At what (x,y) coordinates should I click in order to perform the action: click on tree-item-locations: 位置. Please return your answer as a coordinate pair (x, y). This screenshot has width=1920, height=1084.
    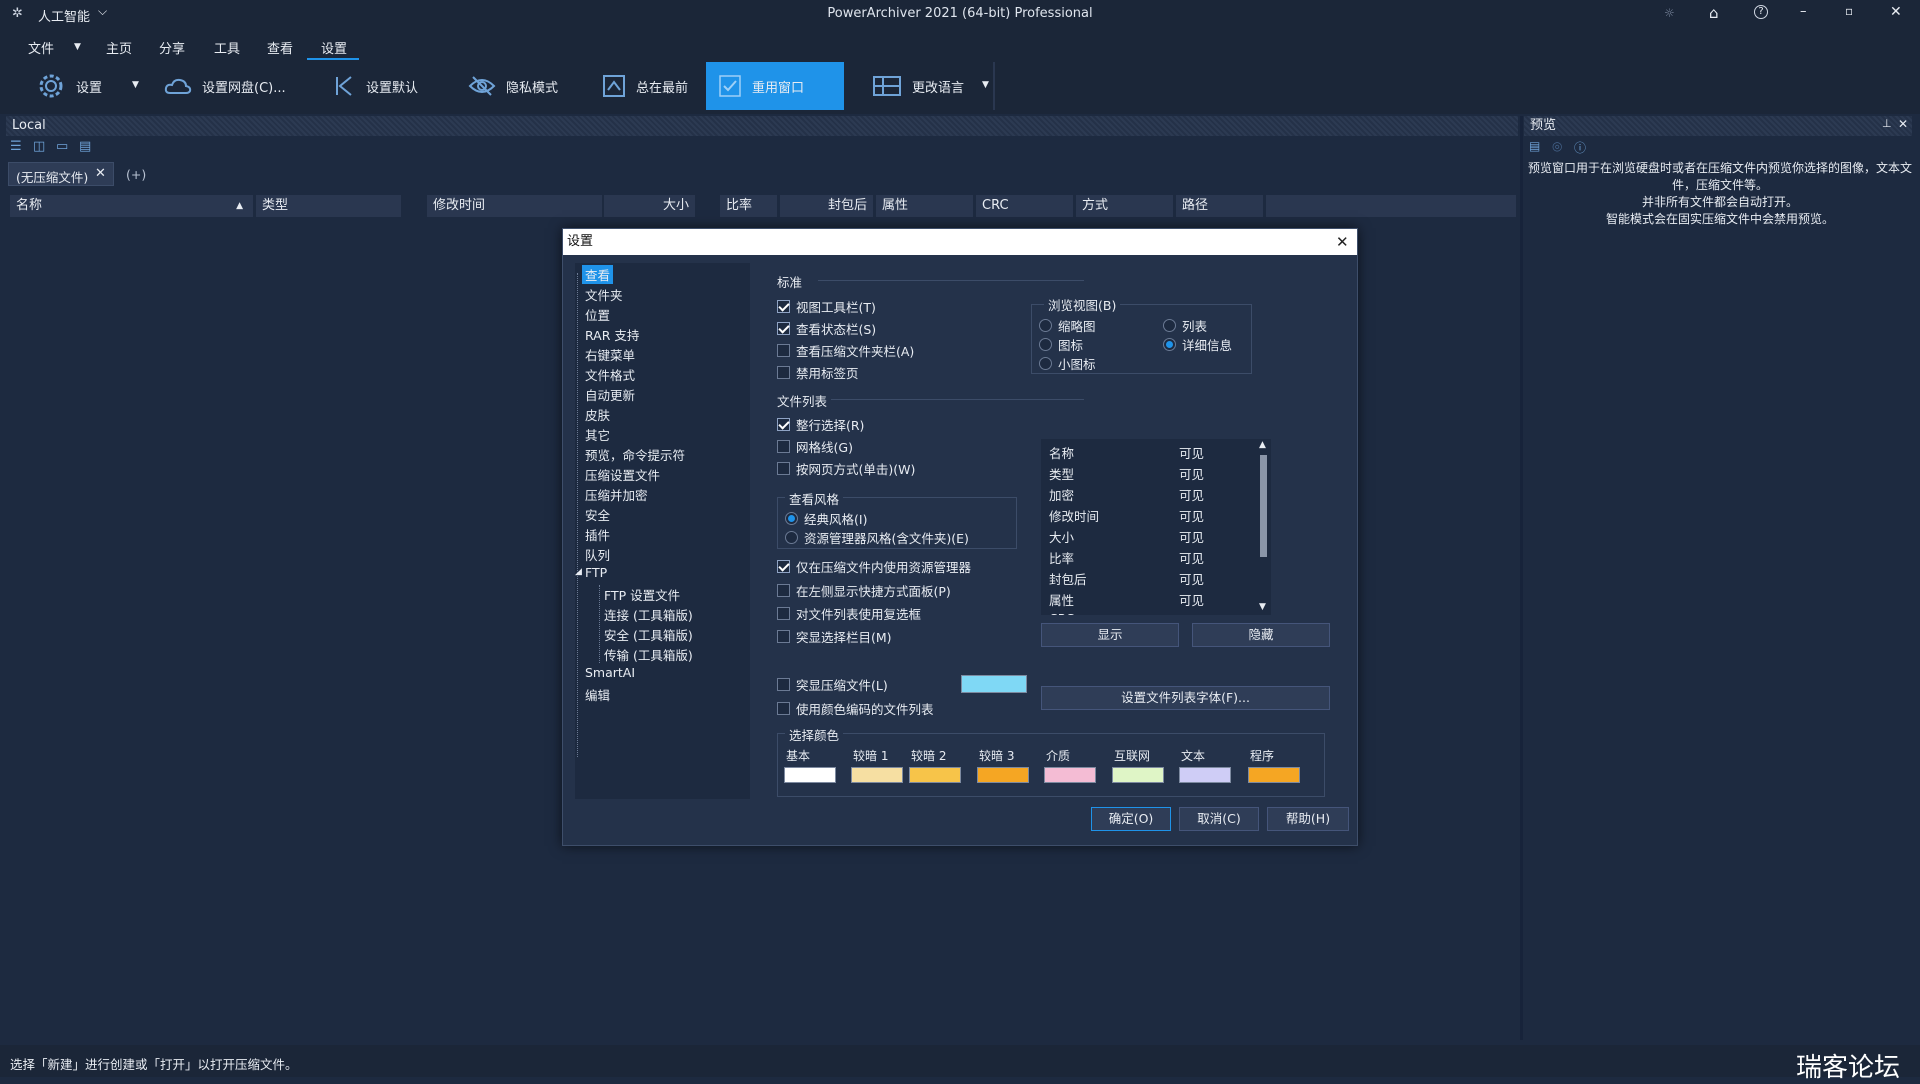
    Looking at the image, I should click on (597, 314).